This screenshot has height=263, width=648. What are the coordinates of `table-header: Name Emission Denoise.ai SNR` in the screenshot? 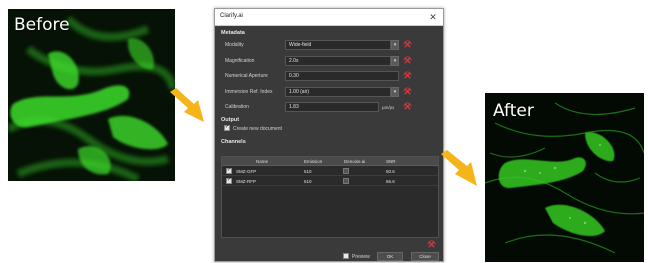 It's located at (330, 161).